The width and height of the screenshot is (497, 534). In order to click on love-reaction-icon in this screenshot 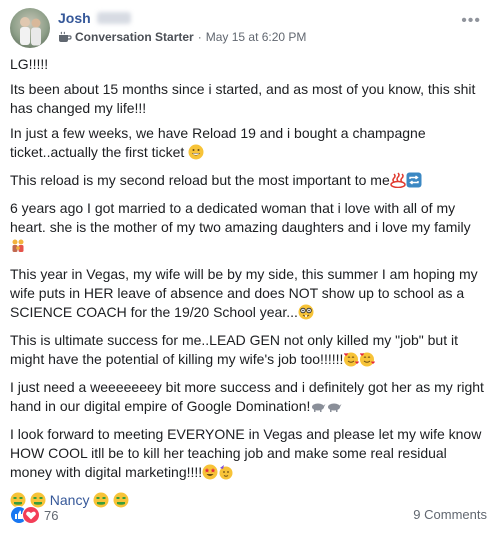, I will do `click(31, 515)`.